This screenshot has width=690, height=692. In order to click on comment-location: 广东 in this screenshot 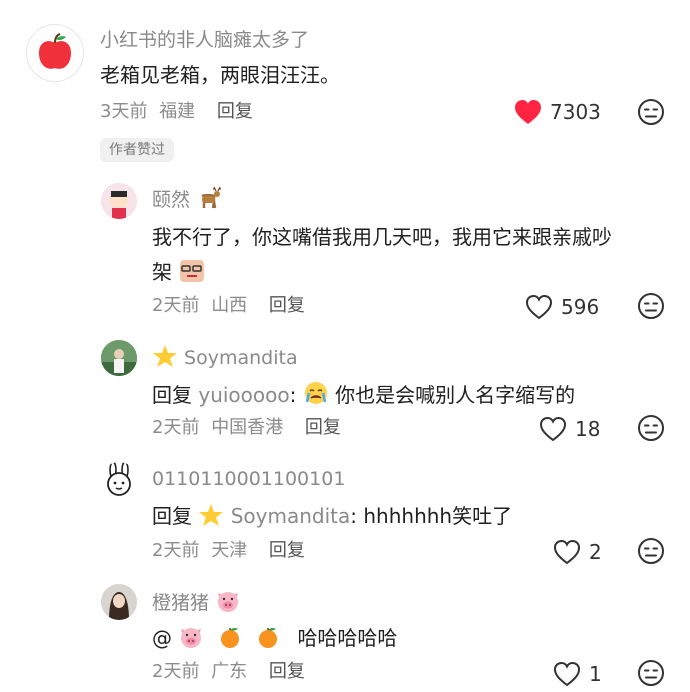, I will do `click(229, 671)`.